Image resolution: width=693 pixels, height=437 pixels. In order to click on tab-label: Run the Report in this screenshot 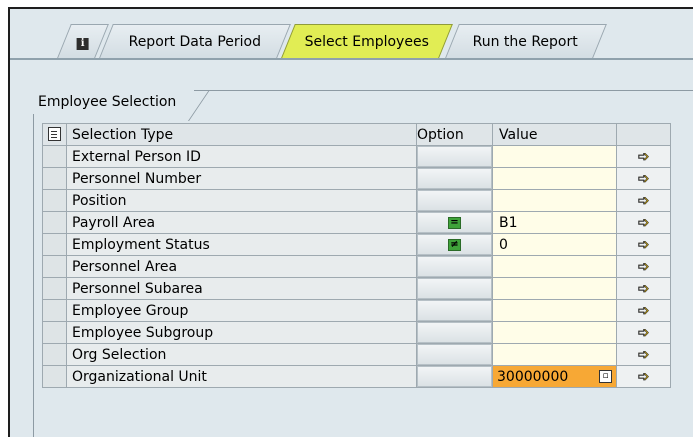, I will do `click(526, 41)`.